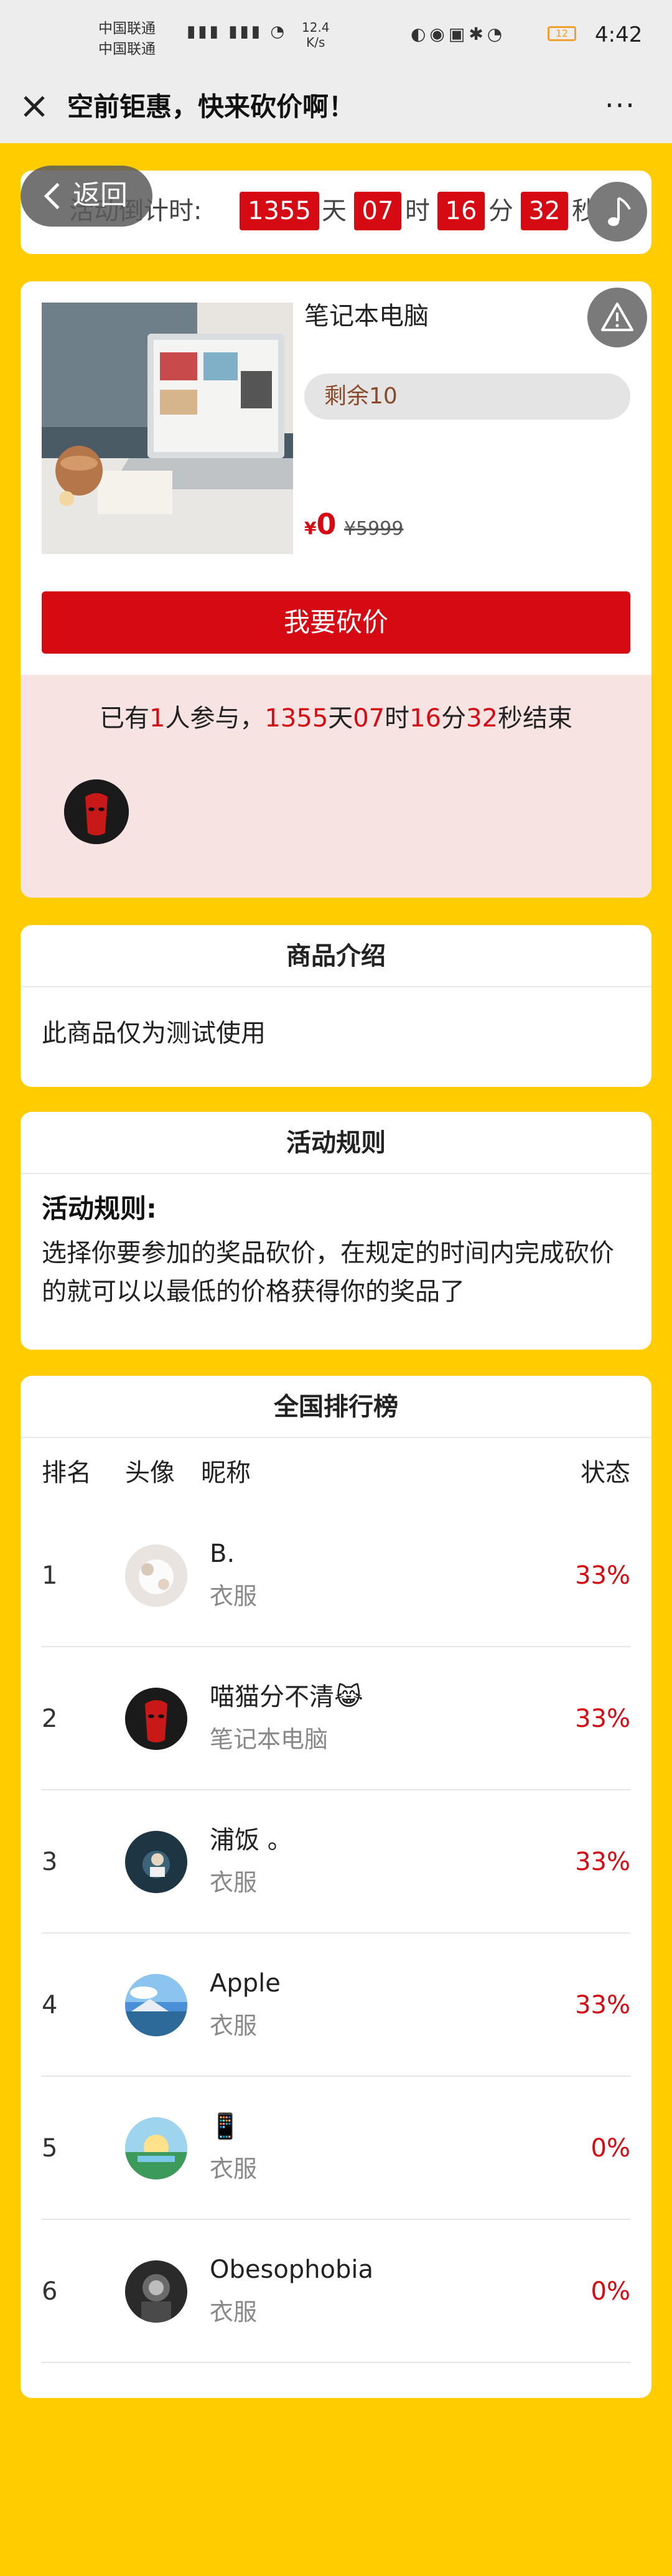 The height and width of the screenshot is (2576, 672). I want to click on carrier-1: 中国联通, so click(127, 29).